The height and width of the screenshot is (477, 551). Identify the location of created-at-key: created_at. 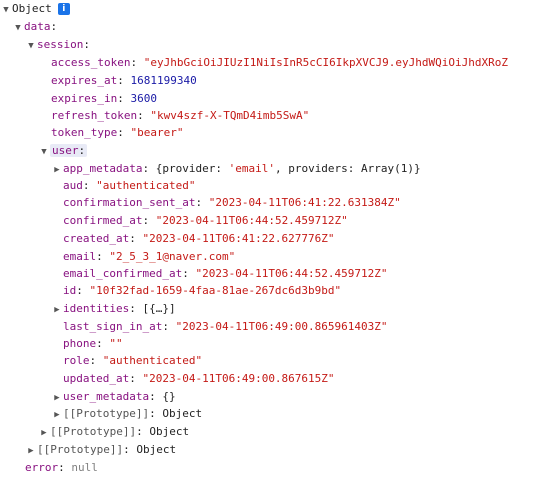
(96, 238).